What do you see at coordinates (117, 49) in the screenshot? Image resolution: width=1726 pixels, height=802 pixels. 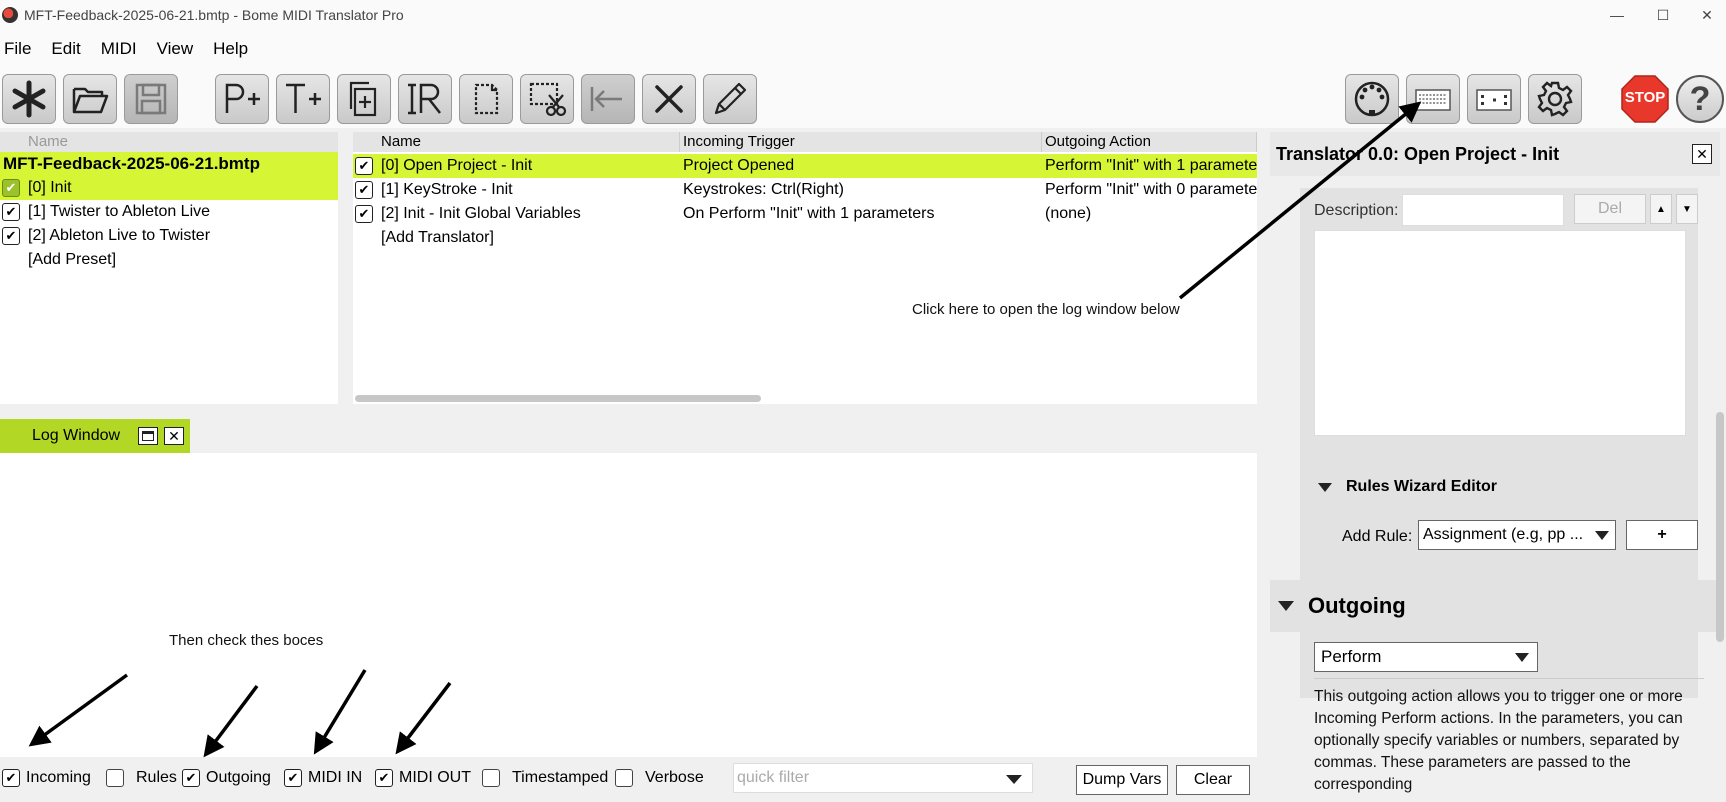 I see `menu-midi: MIDI` at bounding box center [117, 49].